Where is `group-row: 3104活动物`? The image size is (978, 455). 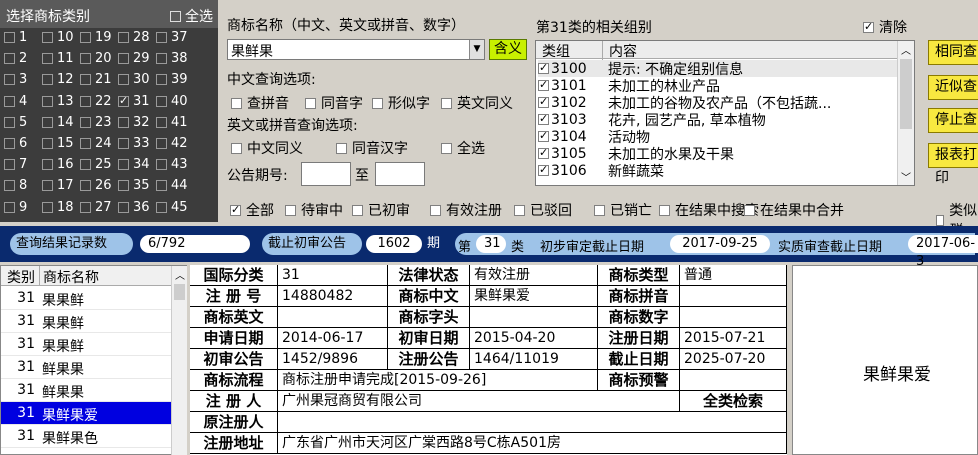 group-row: 3104活动物 is located at coordinates (718, 137).